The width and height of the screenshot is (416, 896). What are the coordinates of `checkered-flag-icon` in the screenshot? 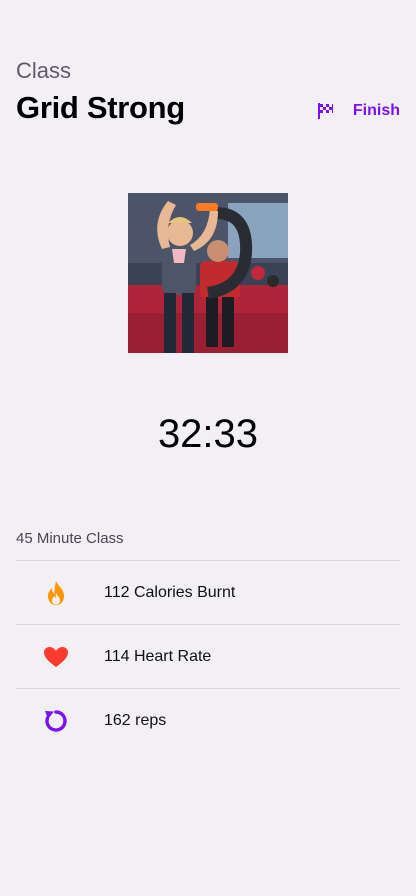 It's located at (326, 111).